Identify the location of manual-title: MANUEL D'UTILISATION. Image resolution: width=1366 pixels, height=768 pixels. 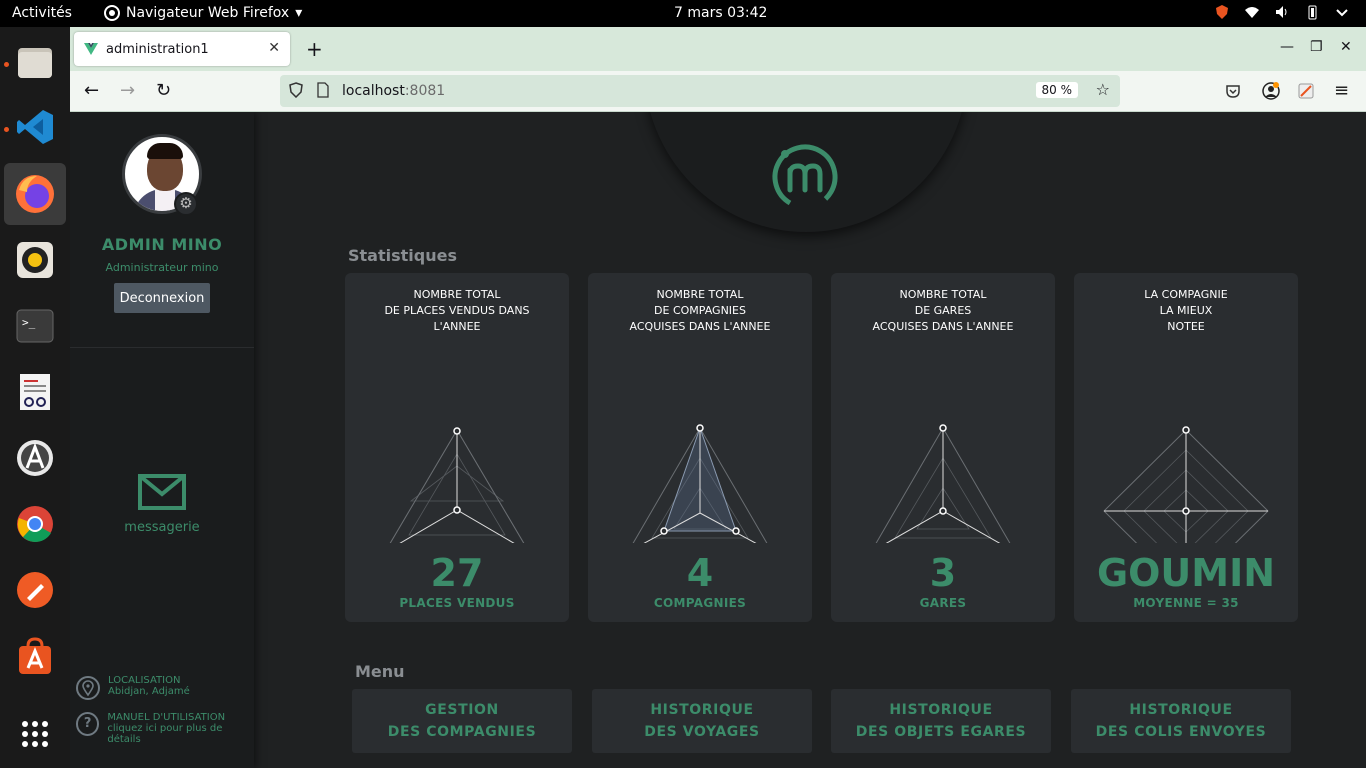
(166, 717).